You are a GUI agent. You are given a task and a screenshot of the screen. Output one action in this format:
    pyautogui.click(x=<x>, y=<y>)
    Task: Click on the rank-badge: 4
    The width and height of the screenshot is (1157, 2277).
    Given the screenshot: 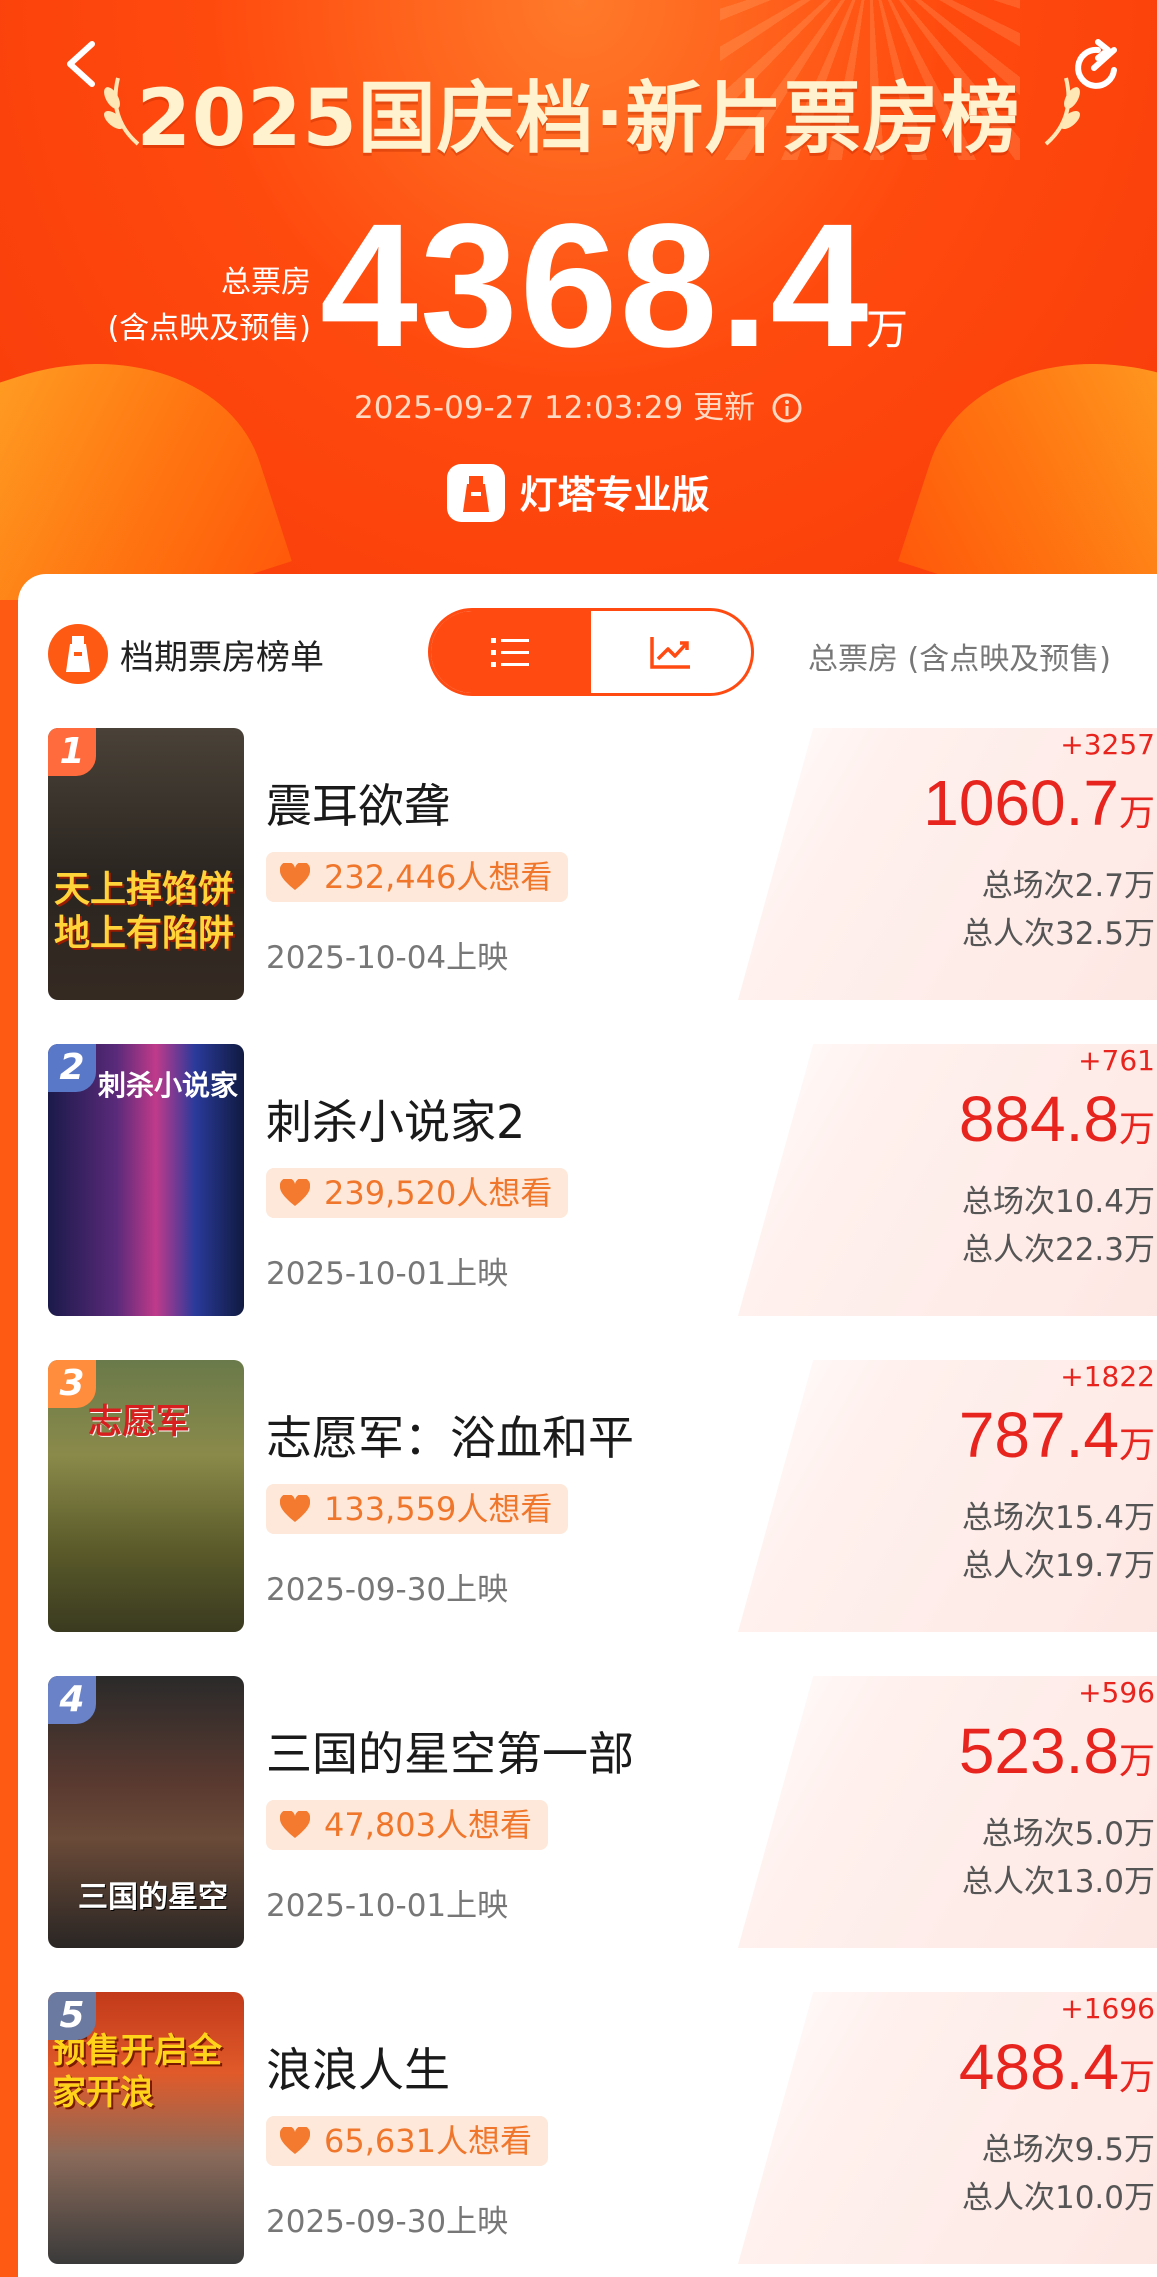 What is the action you would take?
    pyautogui.click(x=72, y=1700)
    